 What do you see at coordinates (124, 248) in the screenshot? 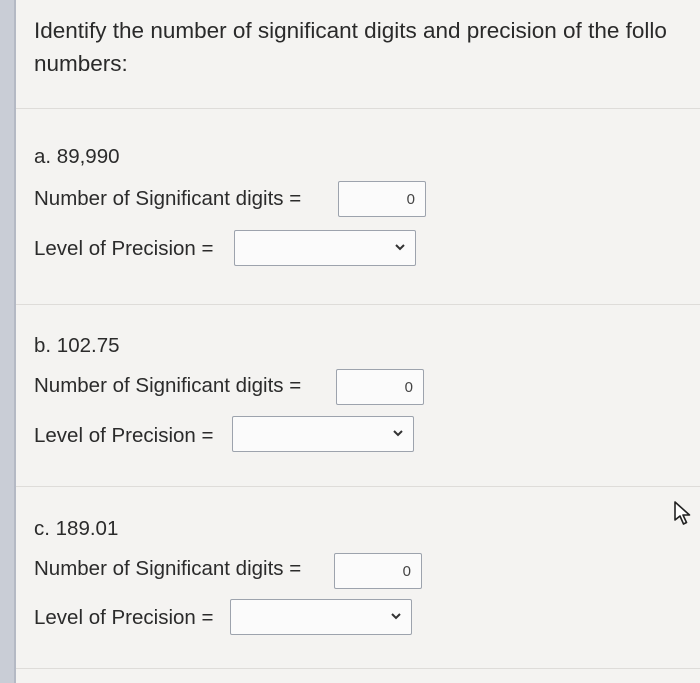
I see `item-a-precision-label: Level of Precision =` at bounding box center [124, 248].